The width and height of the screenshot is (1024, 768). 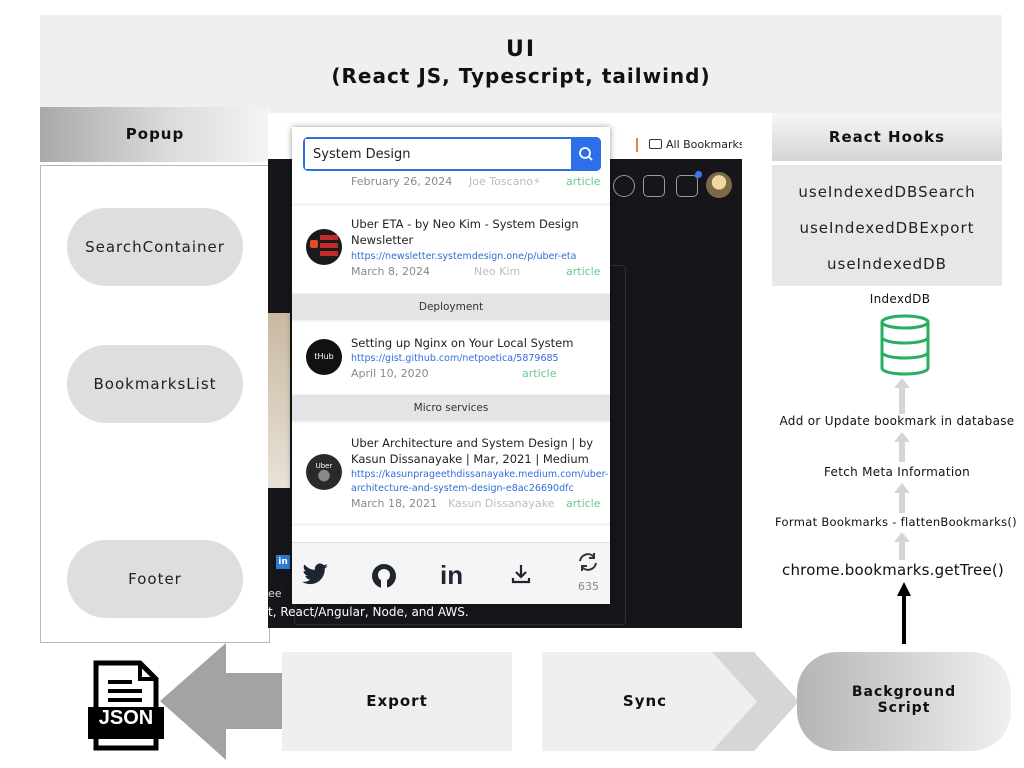 What do you see at coordinates (588, 586) in the screenshot?
I see `bookmark-count: 635` at bounding box center [588, 586].